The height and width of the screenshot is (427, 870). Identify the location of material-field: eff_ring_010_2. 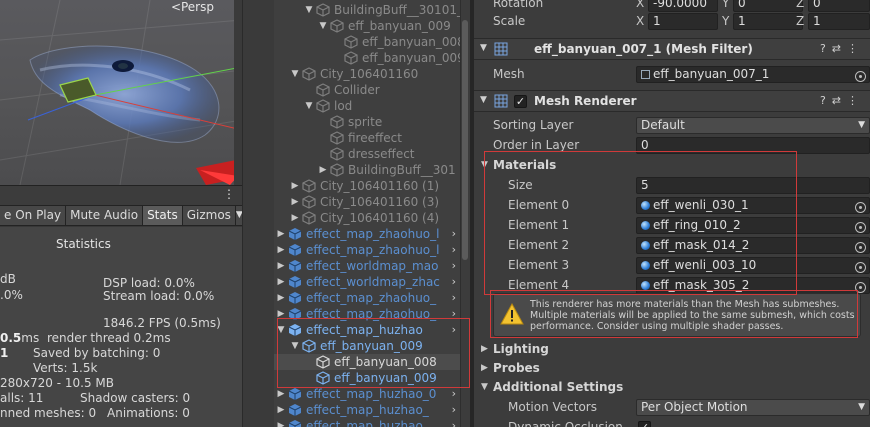
(753, 225).